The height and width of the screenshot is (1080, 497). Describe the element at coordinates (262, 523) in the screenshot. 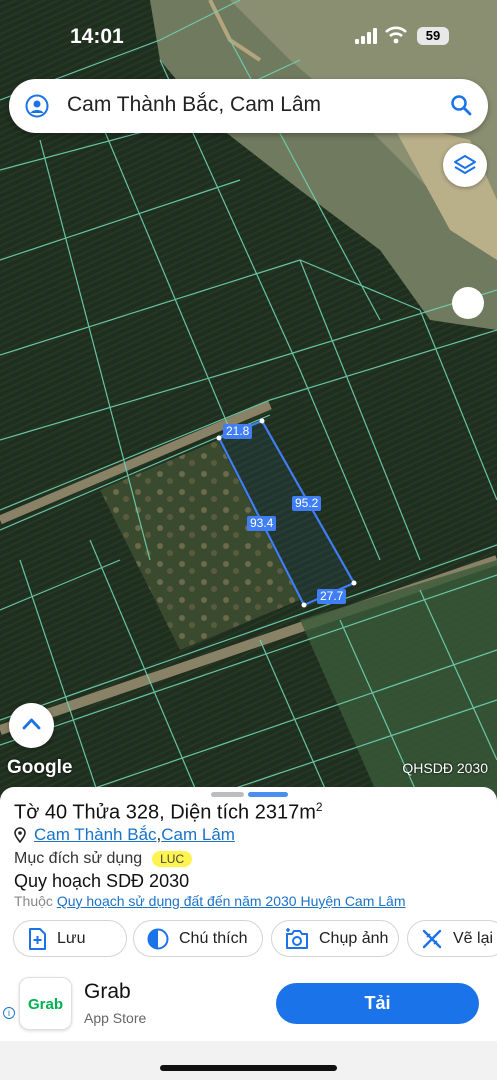

I see `measure-left-label: 93.4` at that location.